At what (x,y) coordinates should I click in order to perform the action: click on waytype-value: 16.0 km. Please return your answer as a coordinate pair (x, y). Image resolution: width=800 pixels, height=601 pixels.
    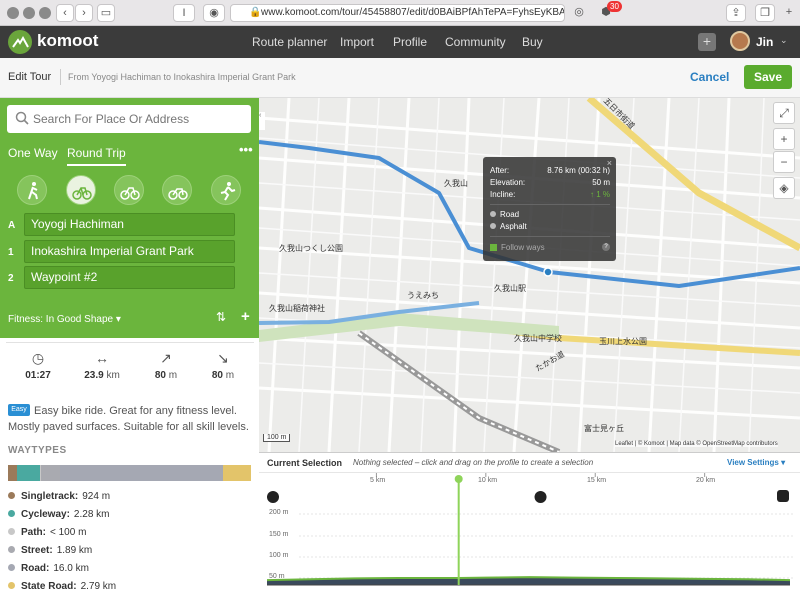
    Looking at the image, I should click on (71, 568).